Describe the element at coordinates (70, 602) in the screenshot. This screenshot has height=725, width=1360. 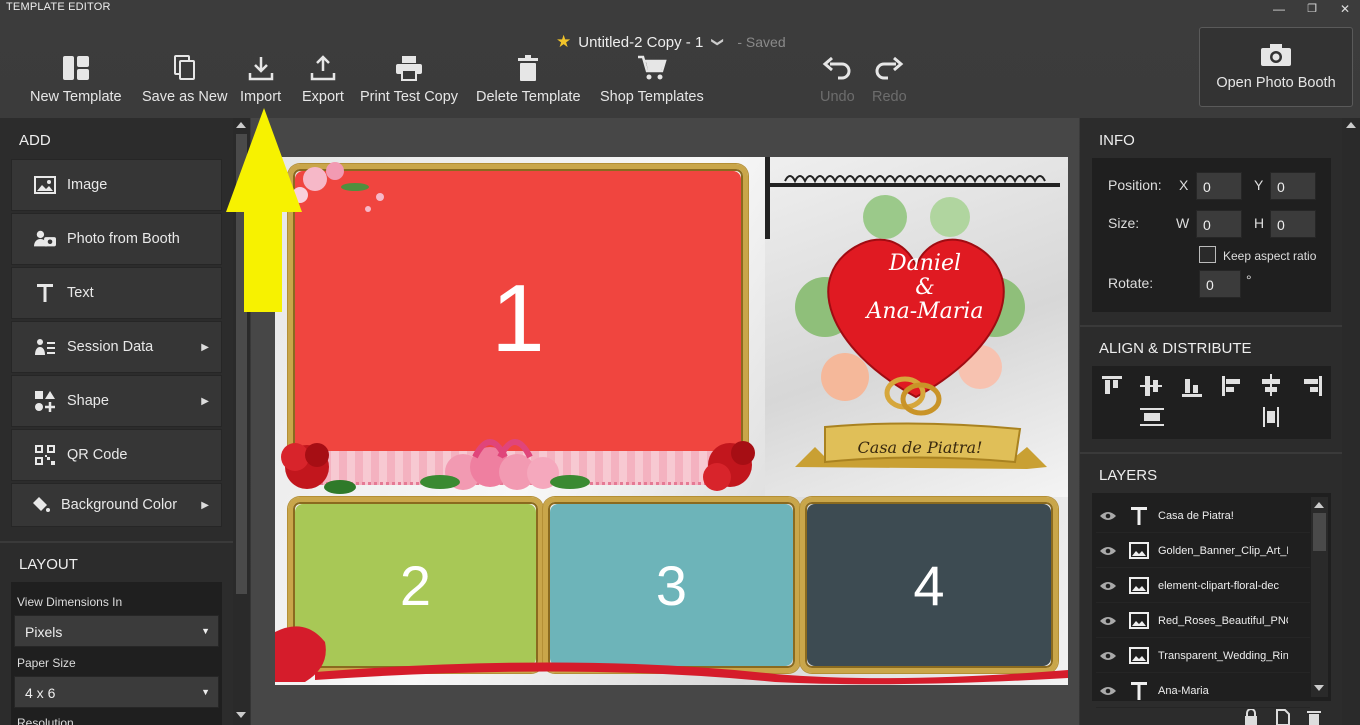
I see `view-dimensions-label: View Dimensions In` at that location.